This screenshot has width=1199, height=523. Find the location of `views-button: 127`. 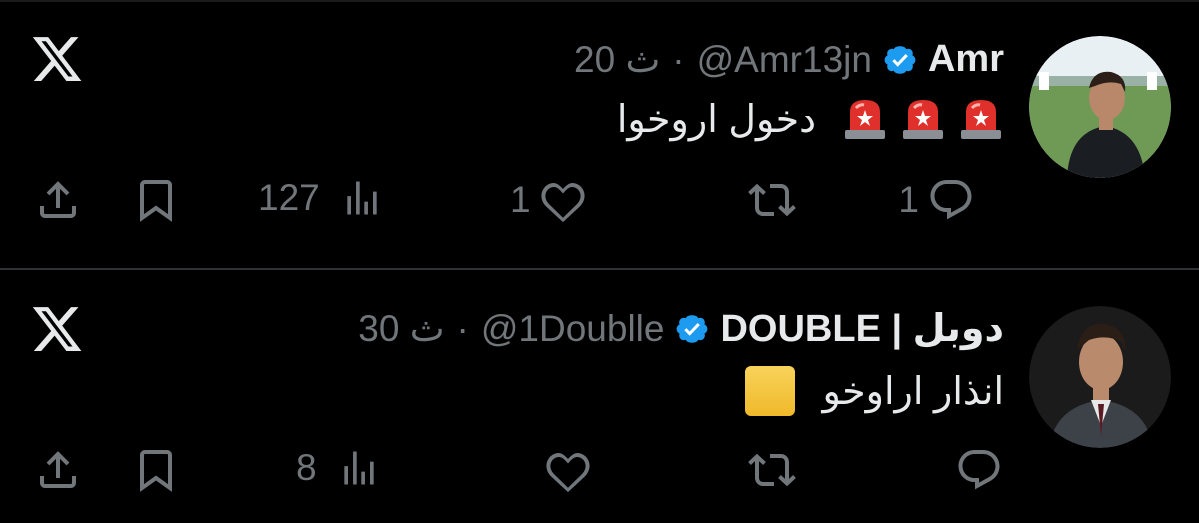

views-button: 127 is located at coordinates (321, 198).